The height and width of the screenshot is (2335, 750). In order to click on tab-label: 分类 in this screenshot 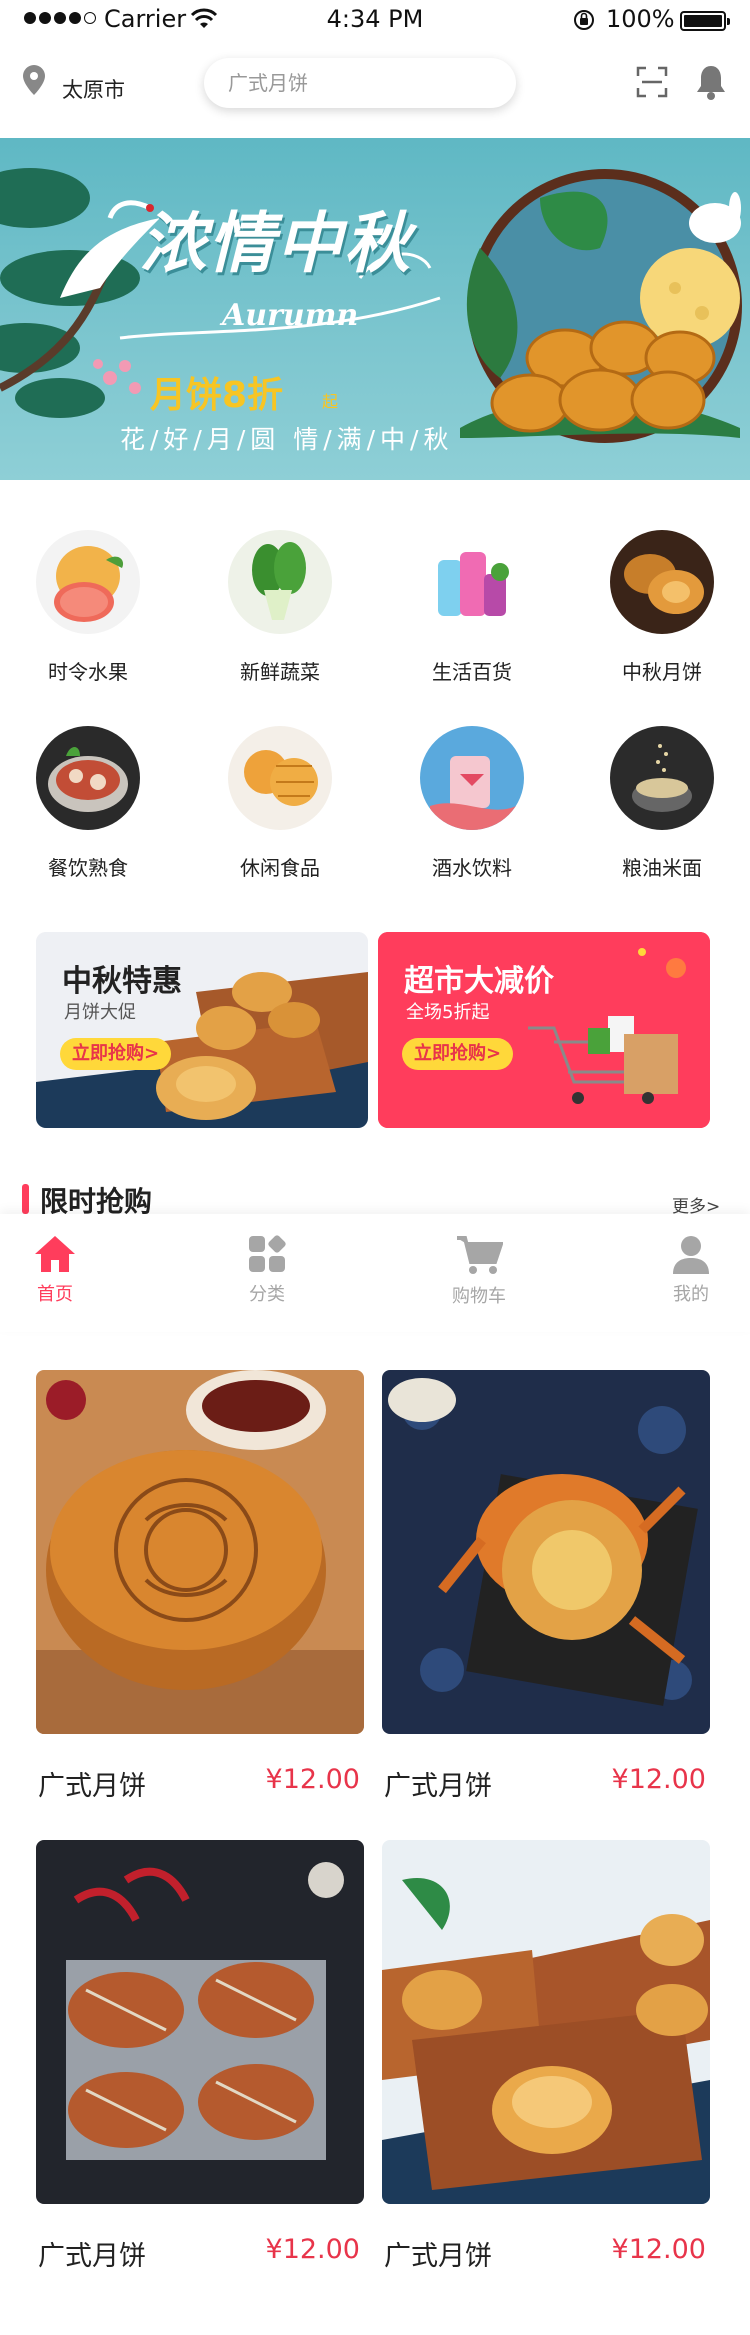, I will do `click(267, 1294)`.